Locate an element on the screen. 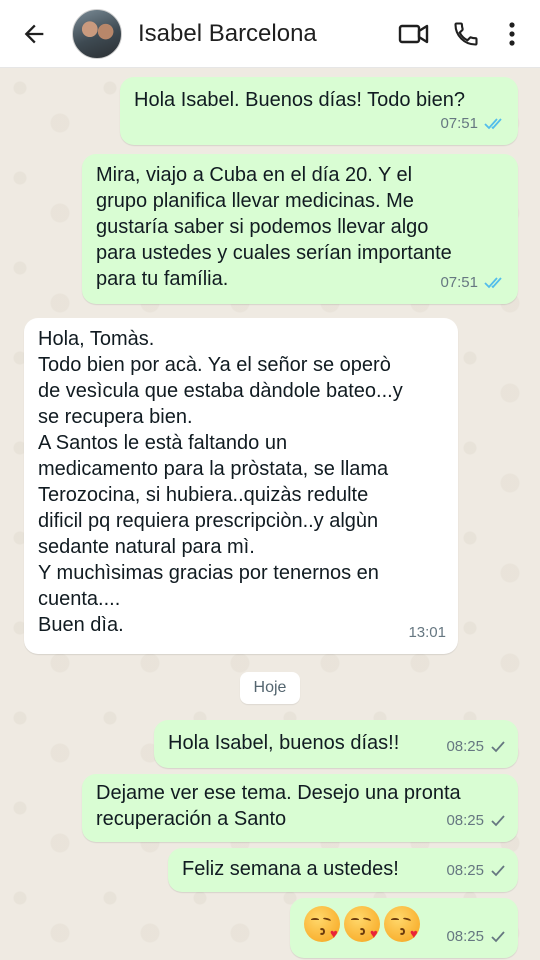  message-time: 13:01 is located at coordinates (427, 632).